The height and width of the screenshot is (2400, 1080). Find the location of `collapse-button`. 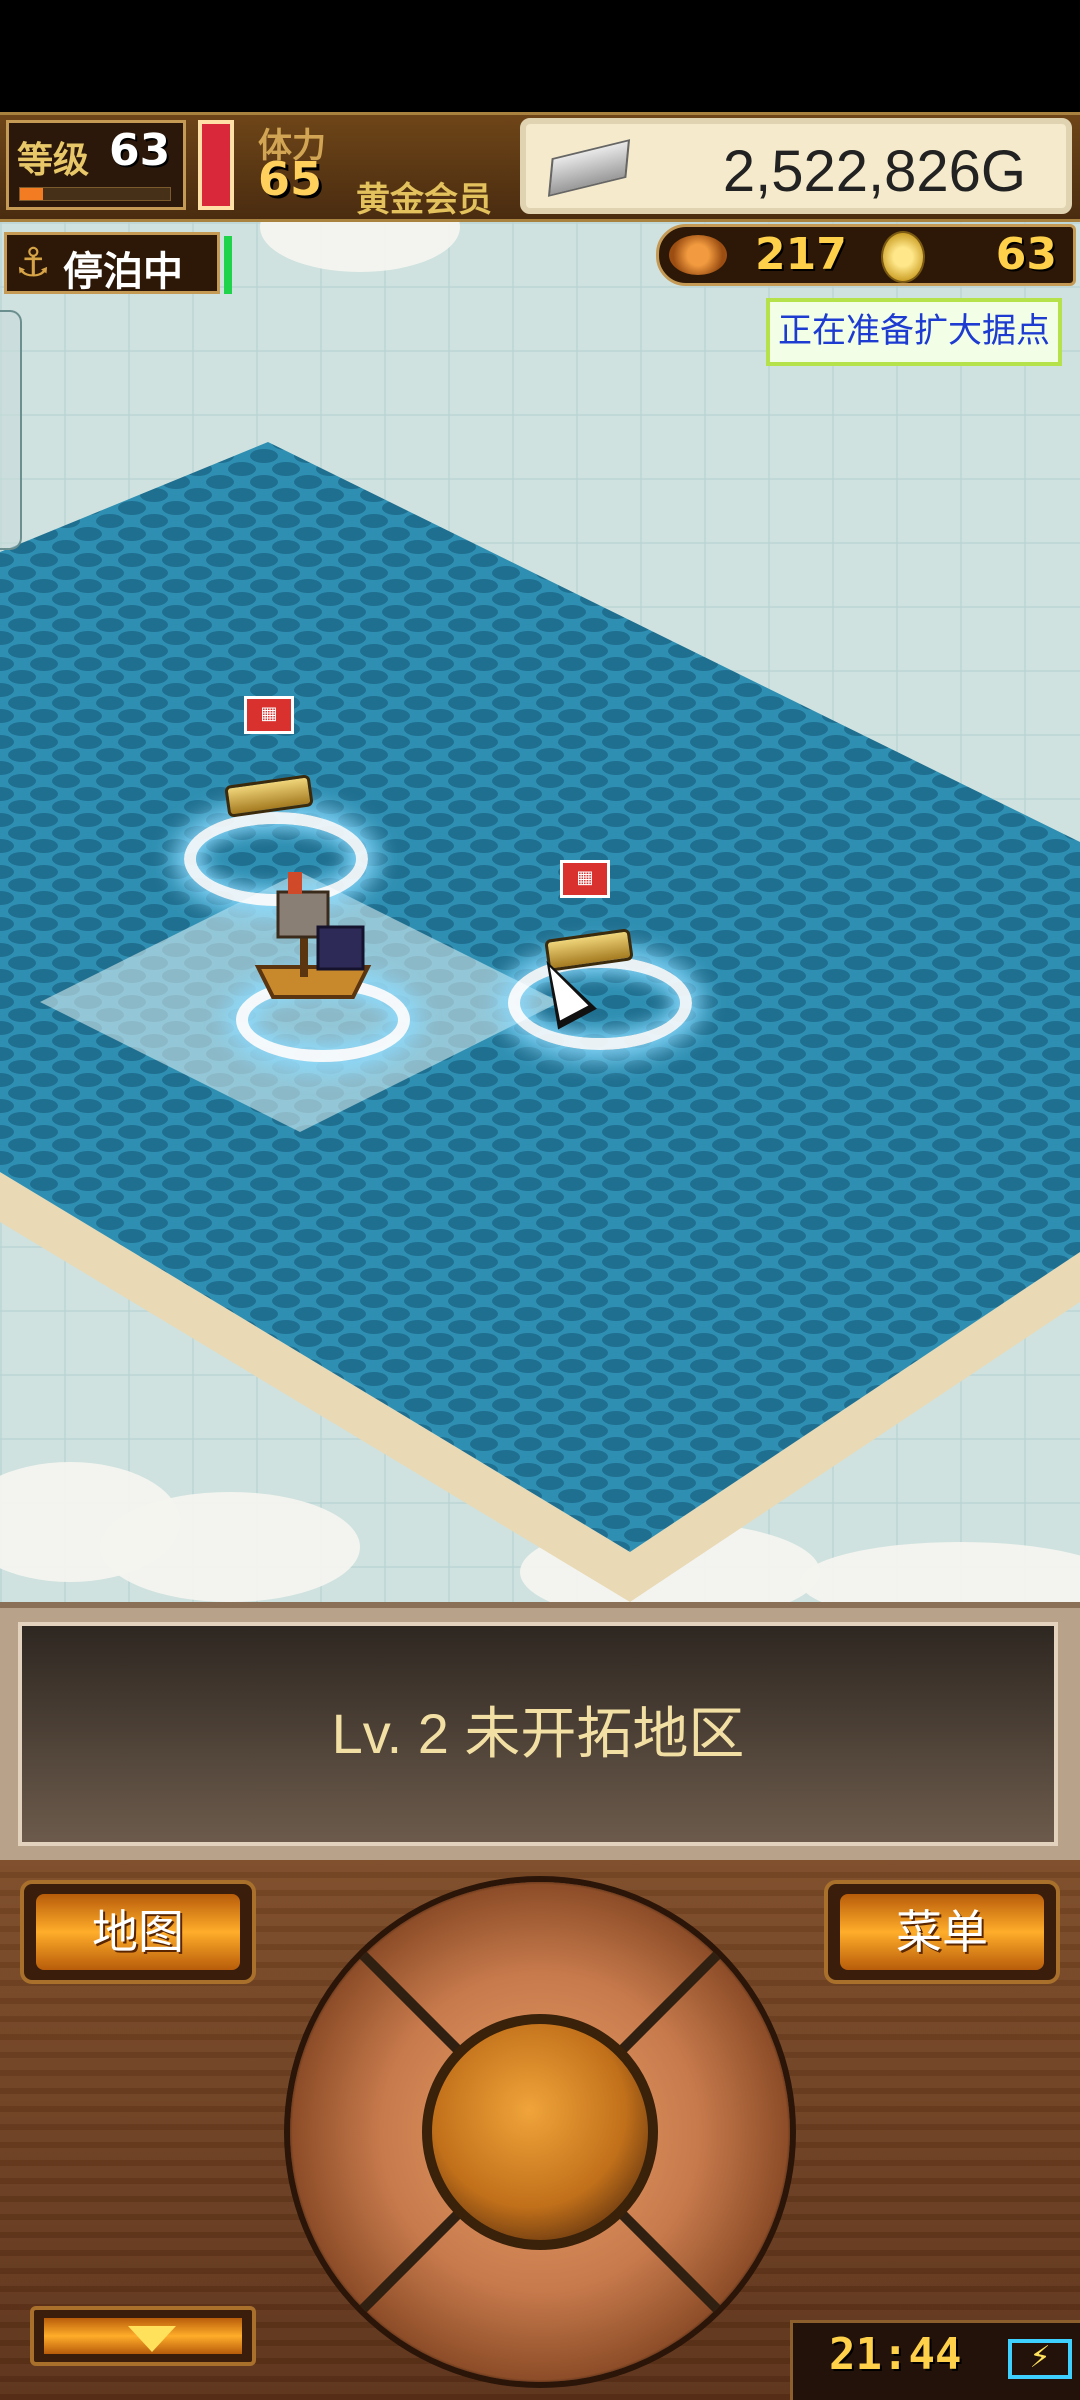

collapse-button is located at coordinates (143, 2336).